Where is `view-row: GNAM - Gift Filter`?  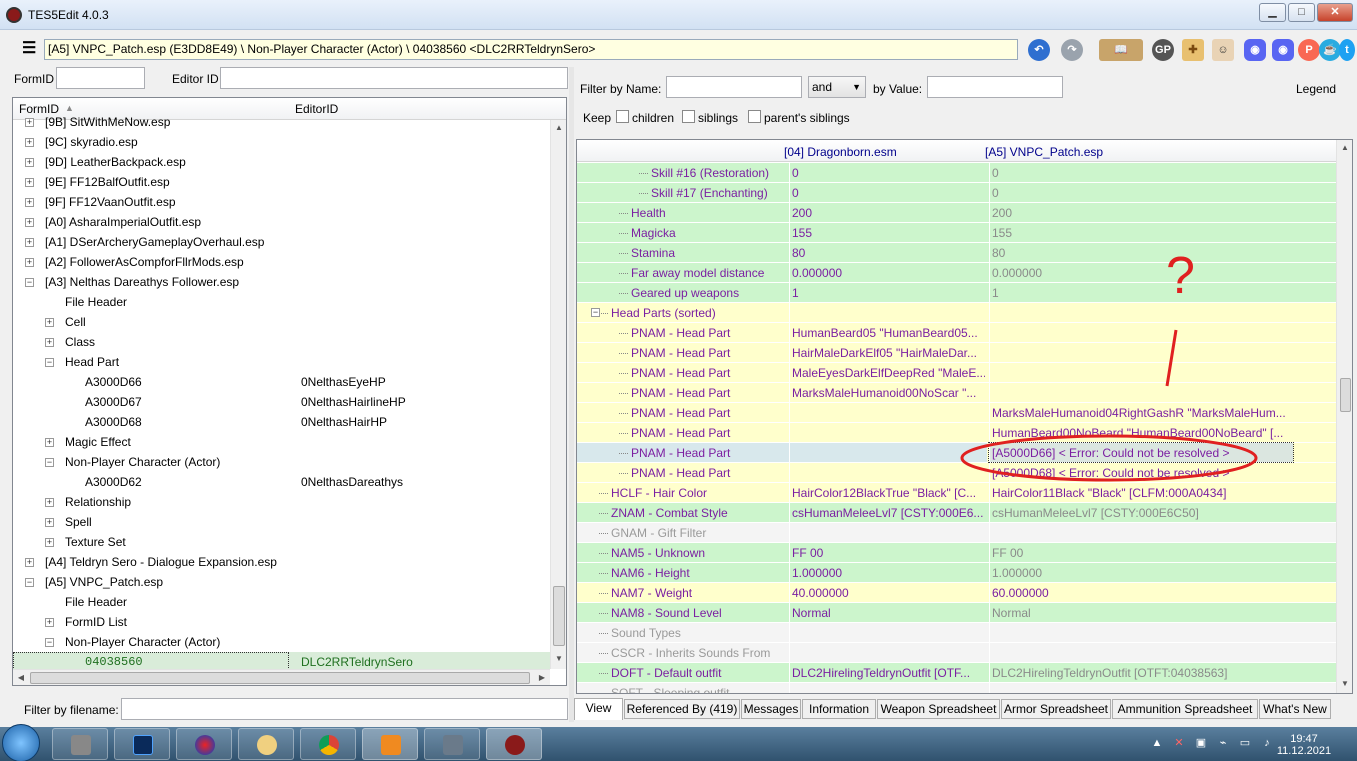
view-row: GNAM - Gift Filter is located at coordinates (956, 533).